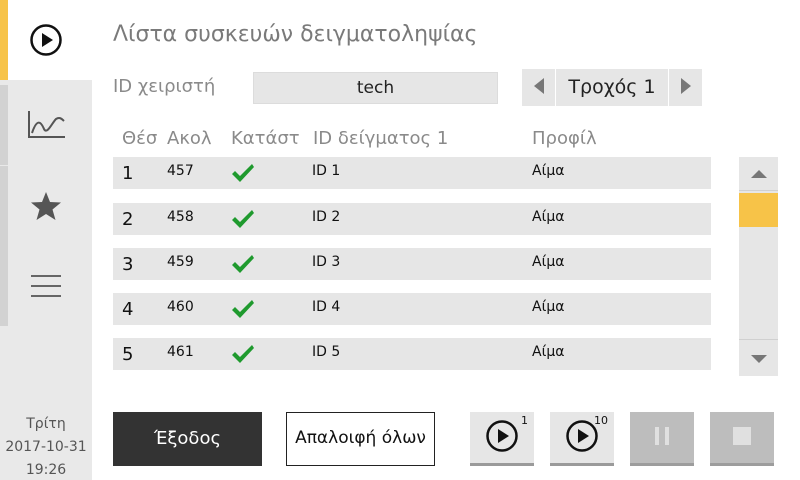  I want to click on table-row: 5 461 ID 5 Αίμα, so click(412, 354).